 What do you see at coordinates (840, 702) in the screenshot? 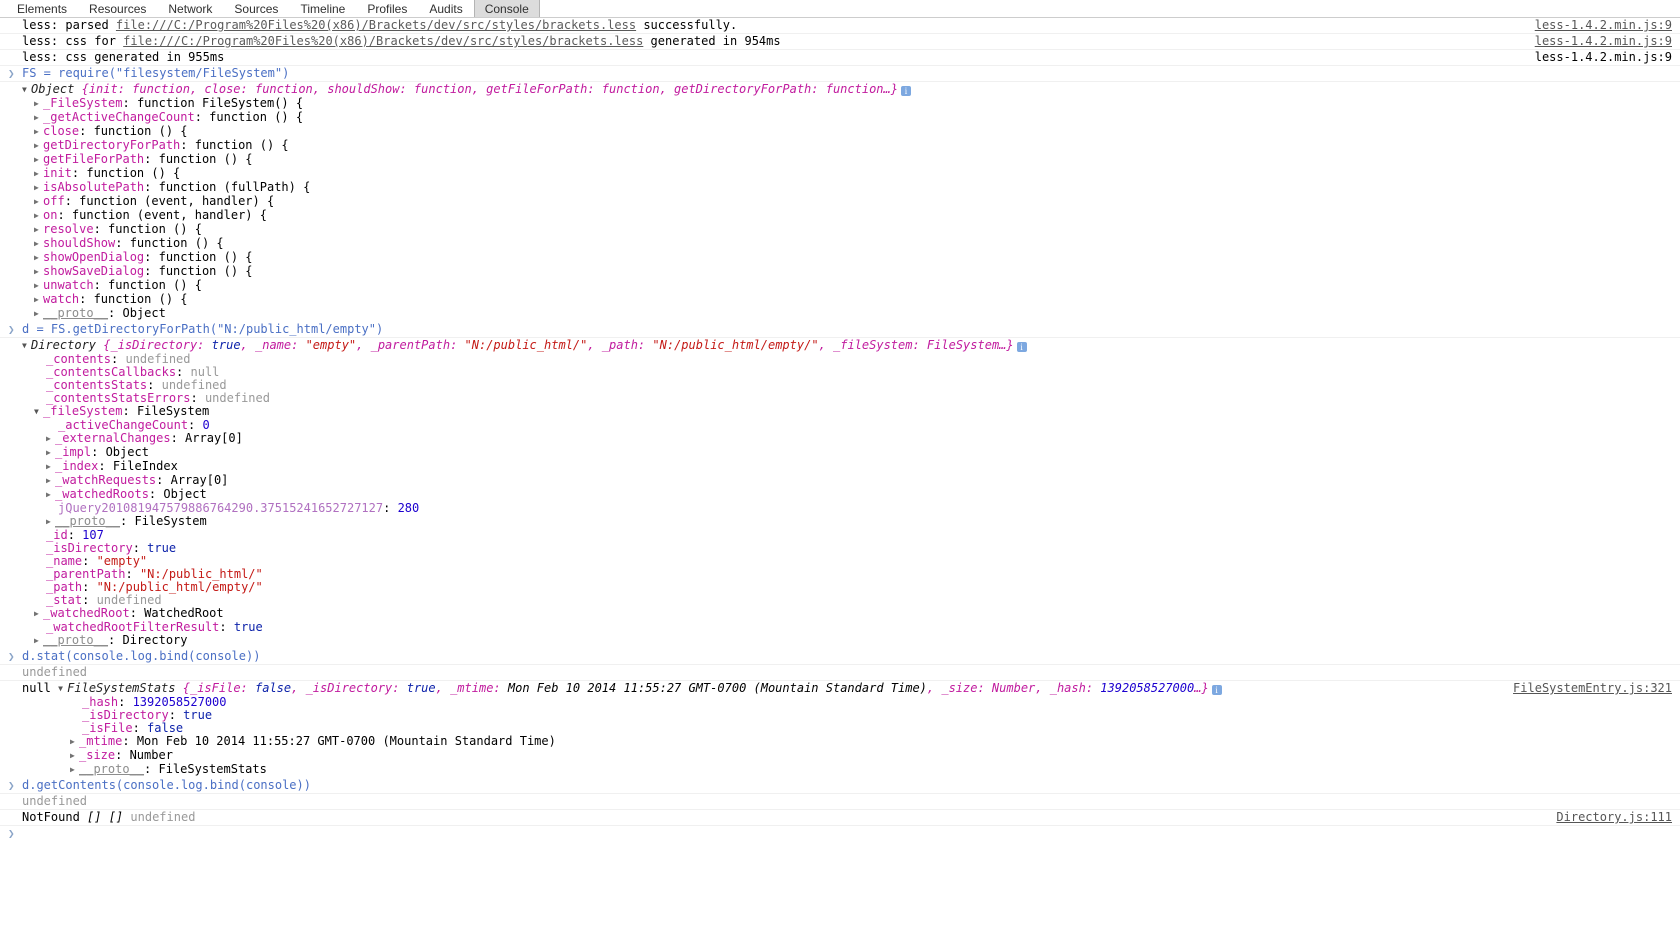
I see `object-property-row: _hash: 1392058527000` at bounding box center [840, 702].